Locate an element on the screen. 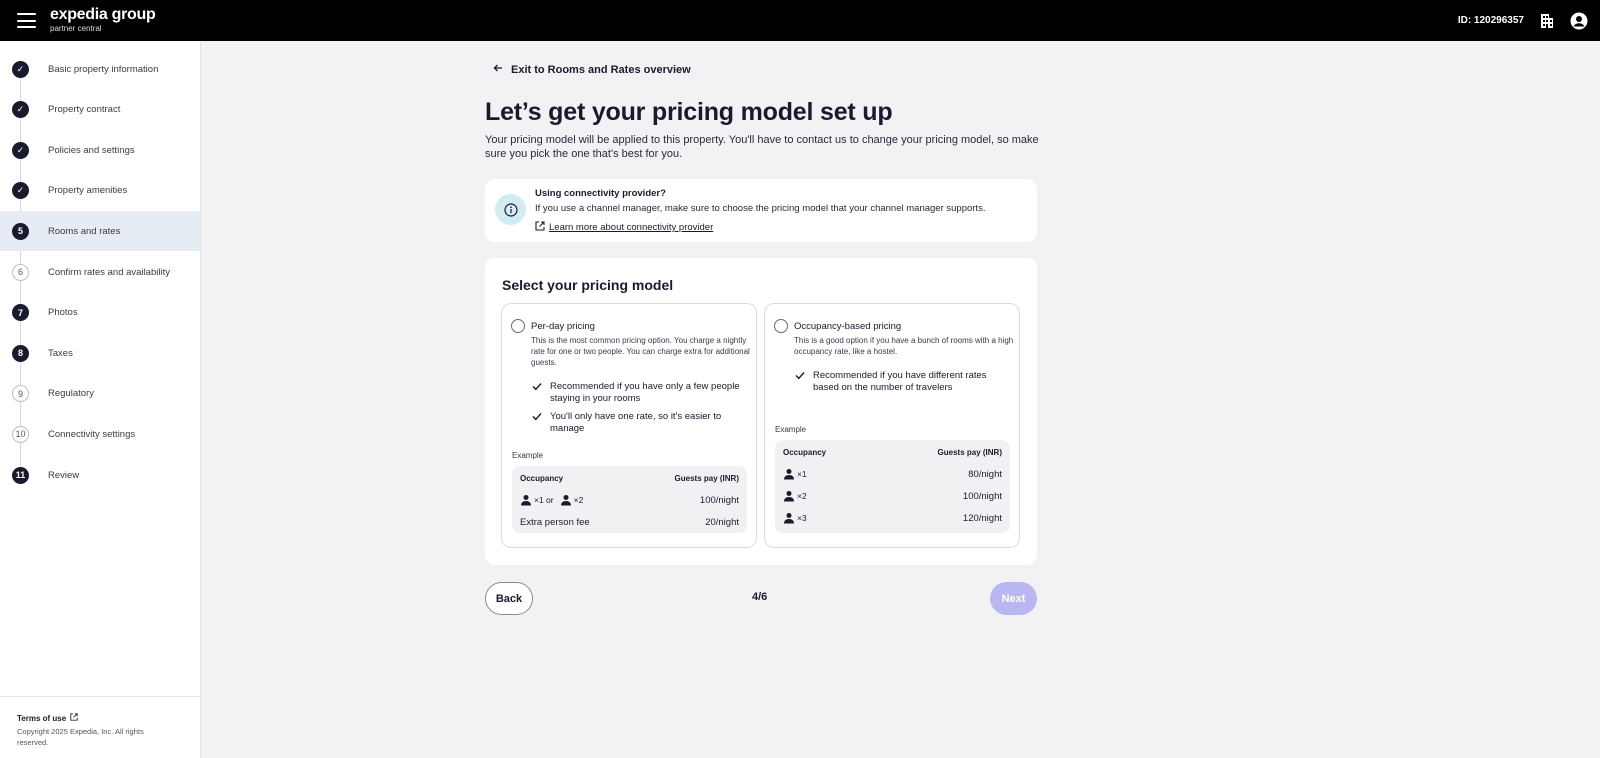 The height and width of the screenshot is (758, 1600). step-number: 11 is located at coordinates (20, 475).